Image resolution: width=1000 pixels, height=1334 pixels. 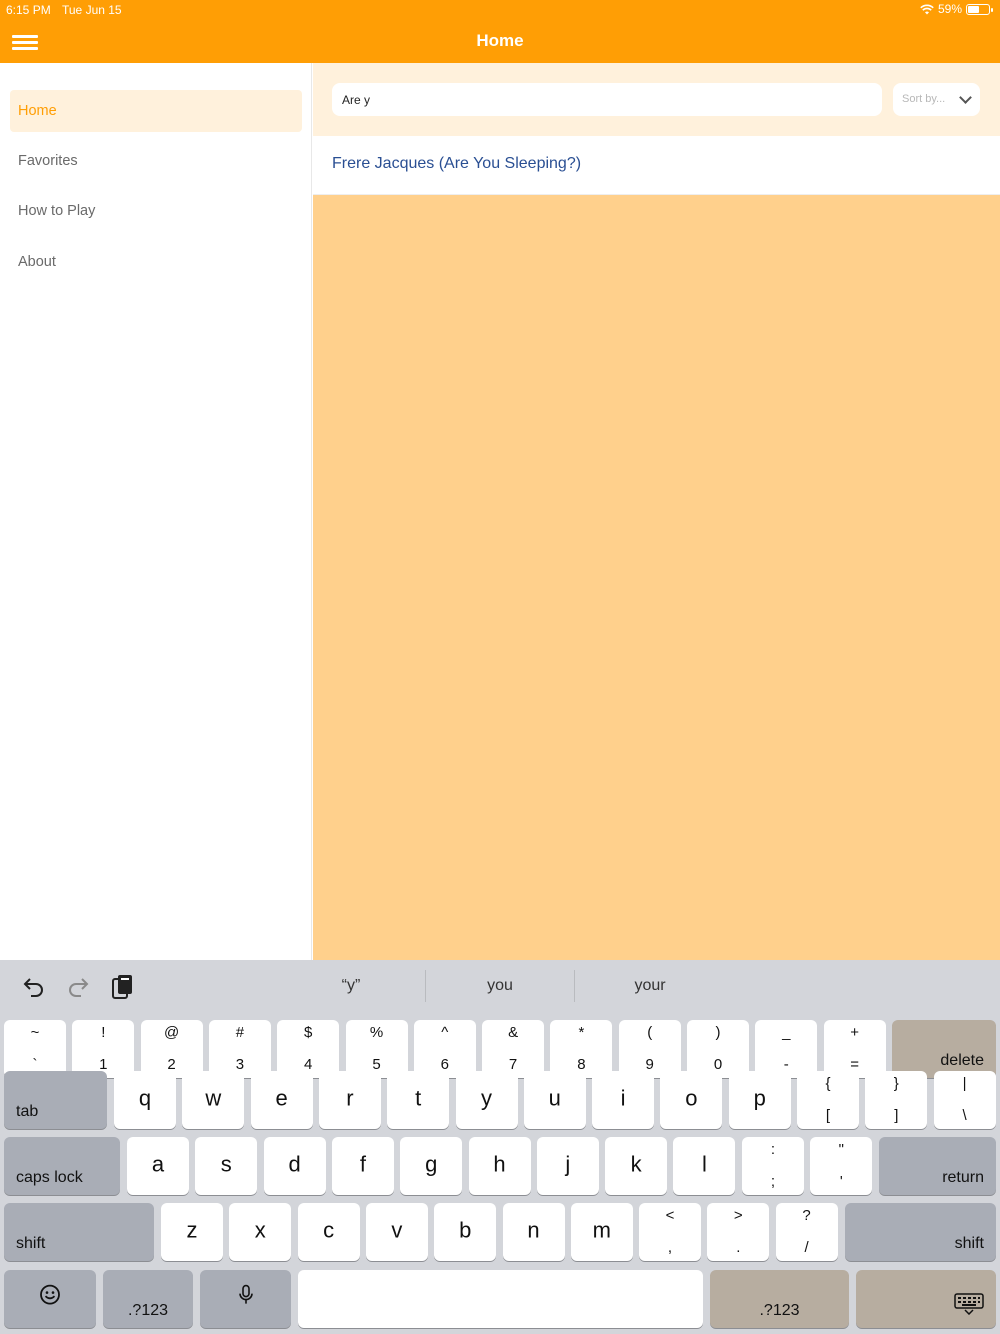 What do you see at coordinates (122, 987) in the screenshot?
I see `paste-icon` at bounding box center [122, 987].